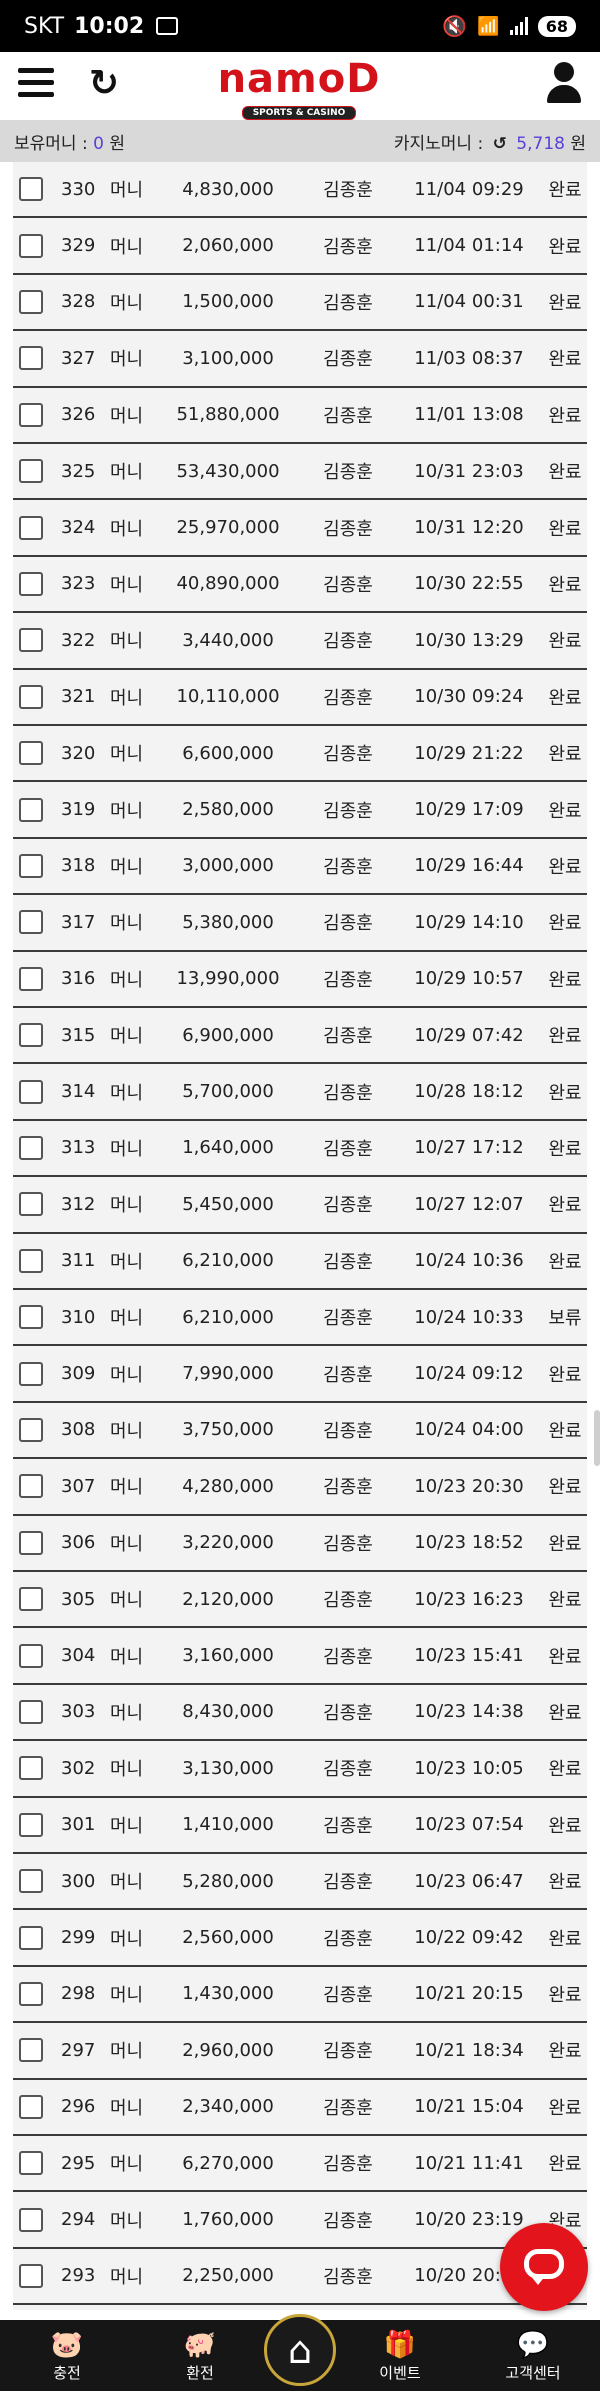  I want to click on table-row: 304 머니 3,160,000 김종훈 10/23 15:41 완료, so click(300, 1656).